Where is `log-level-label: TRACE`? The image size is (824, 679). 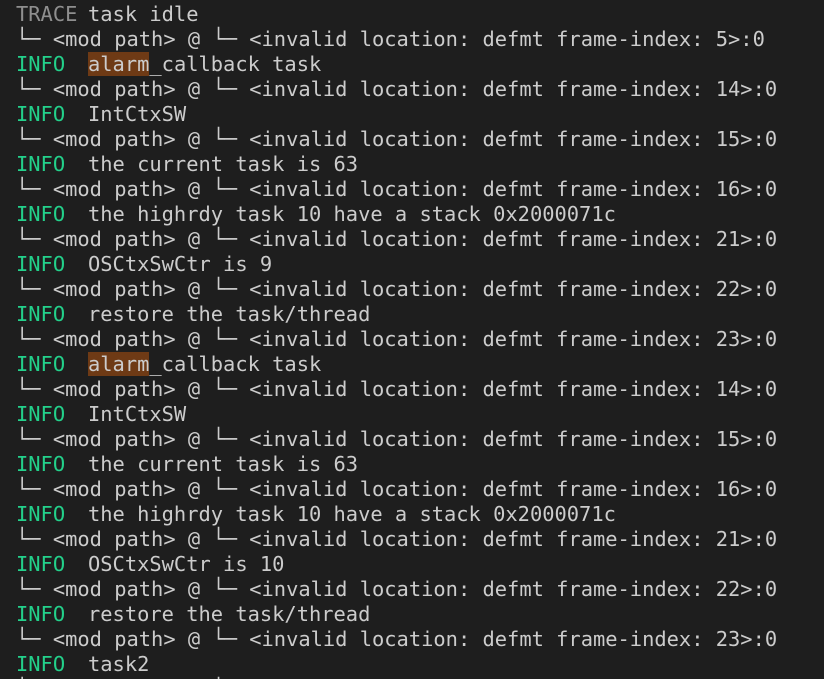
log-level-label: TRACE is located at coordinates (47, 14).